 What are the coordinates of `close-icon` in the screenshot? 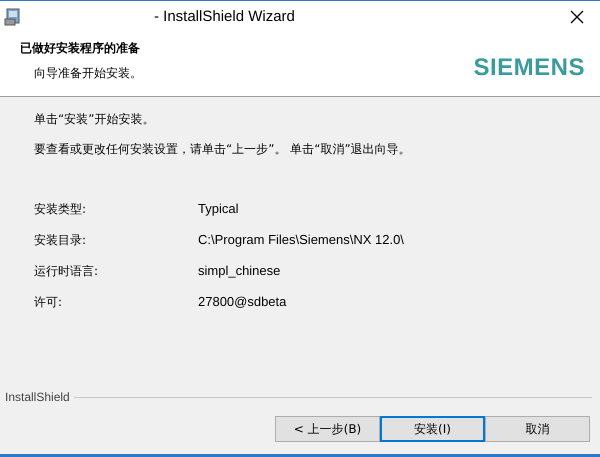 It's located at (577, 17).